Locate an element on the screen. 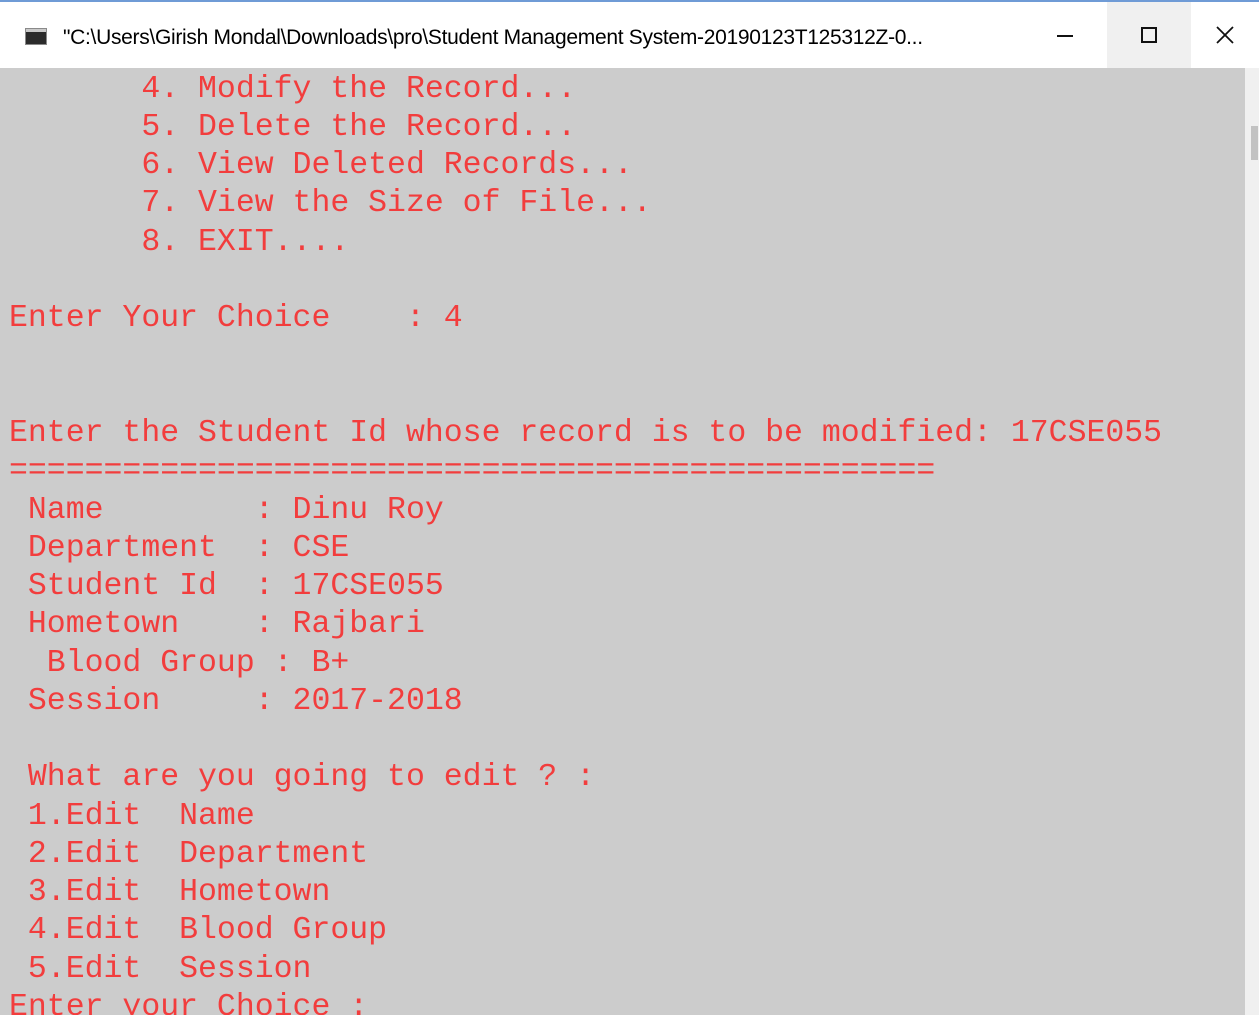 This screenshot has height=1015, width=1259. minimize-button is located at coordinates (1065, 35).